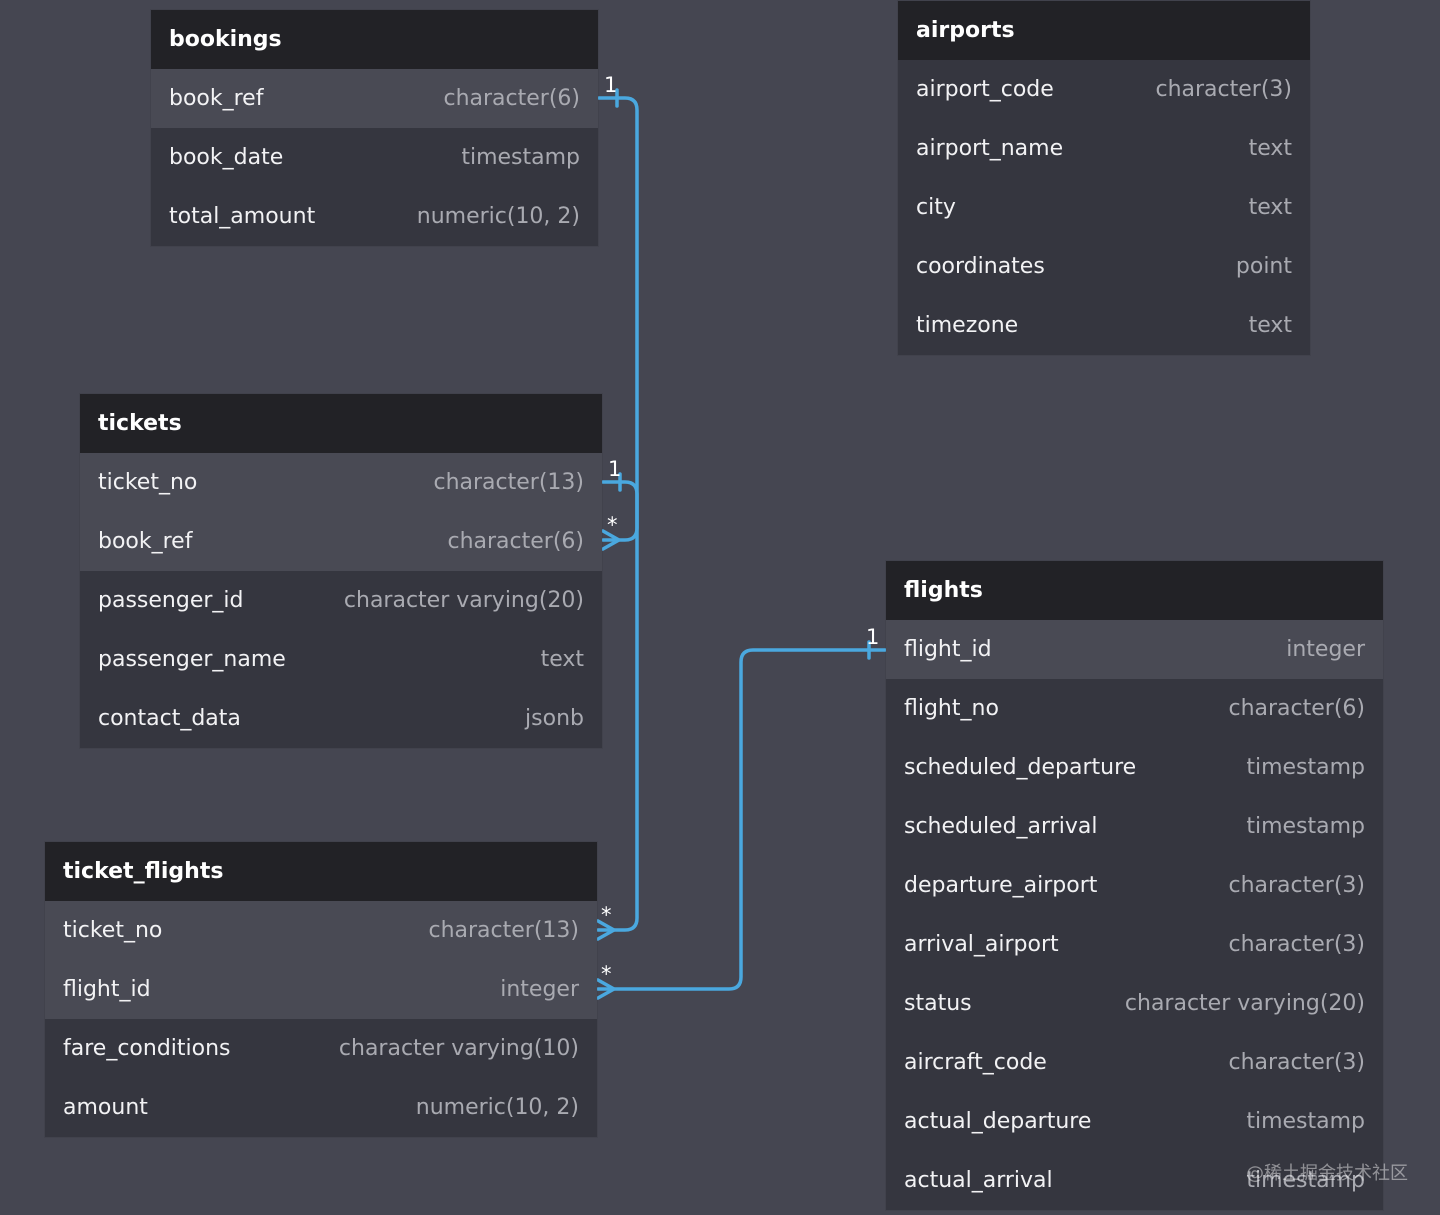  I want to click on field-name: actual_arrival, so click(978, 1180).